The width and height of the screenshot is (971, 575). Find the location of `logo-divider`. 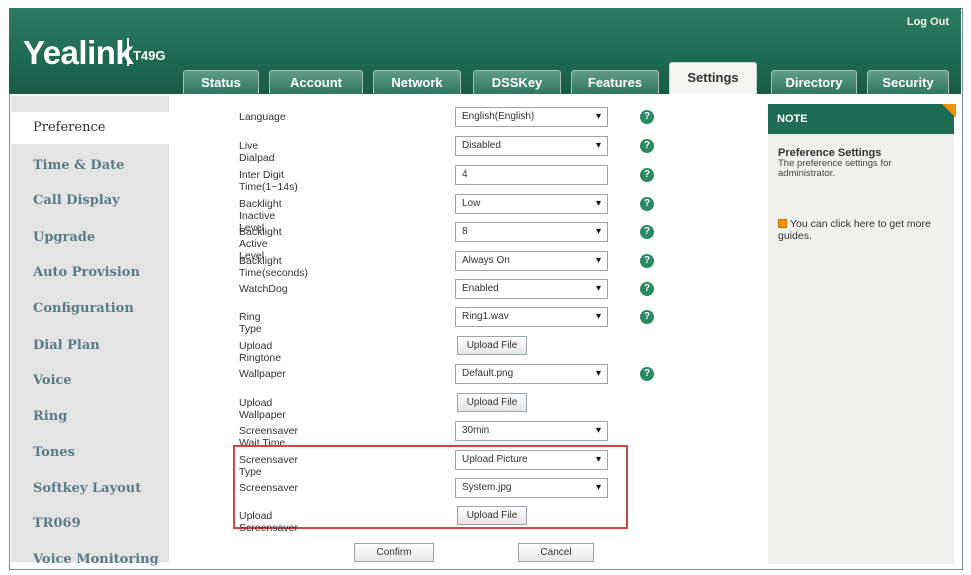

logo-divider is located at coordinates (128, 52).